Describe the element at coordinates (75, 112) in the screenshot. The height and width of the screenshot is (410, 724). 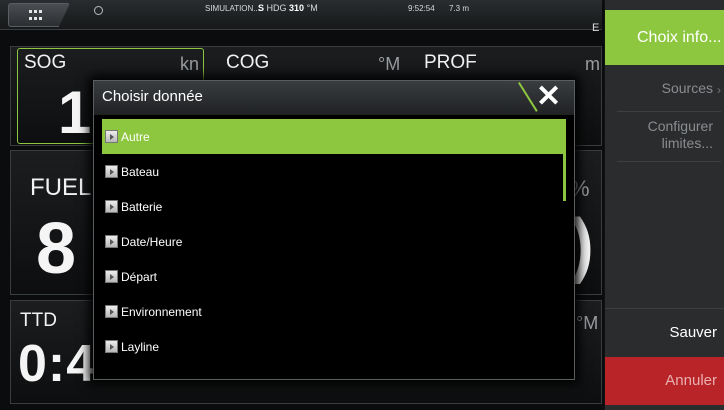
I see `sog-value: 1` at that location.